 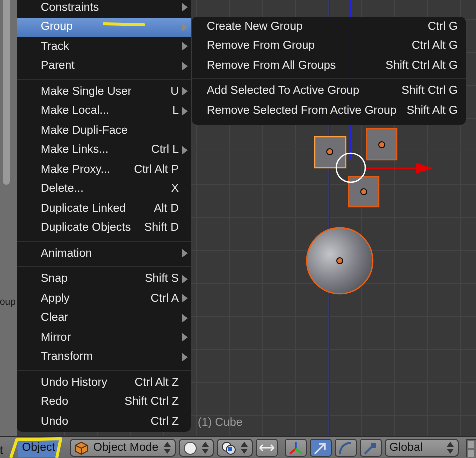 I want to click on sphere-icon, so click(x=190, y=448).